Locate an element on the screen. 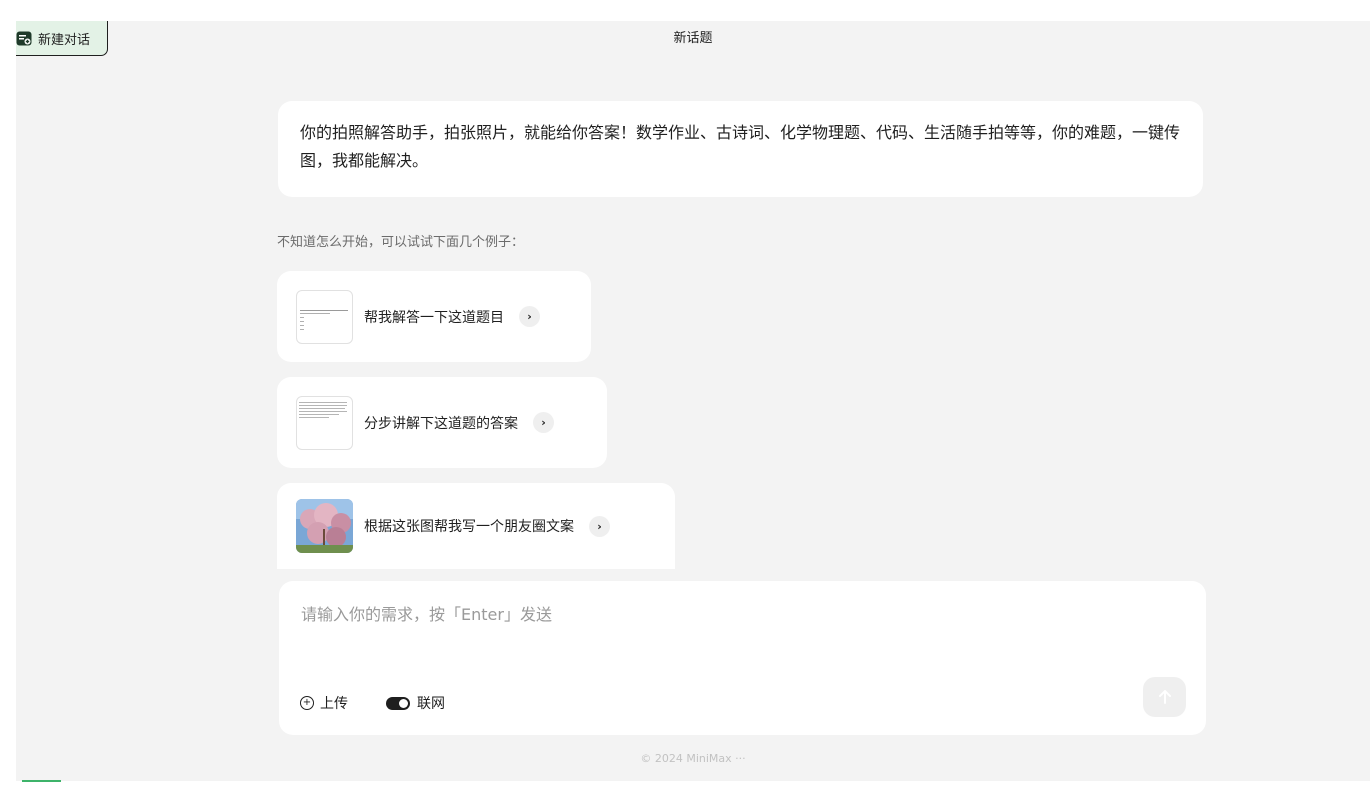  composer: + 上传 联网 is located at coordinates (742, 658).